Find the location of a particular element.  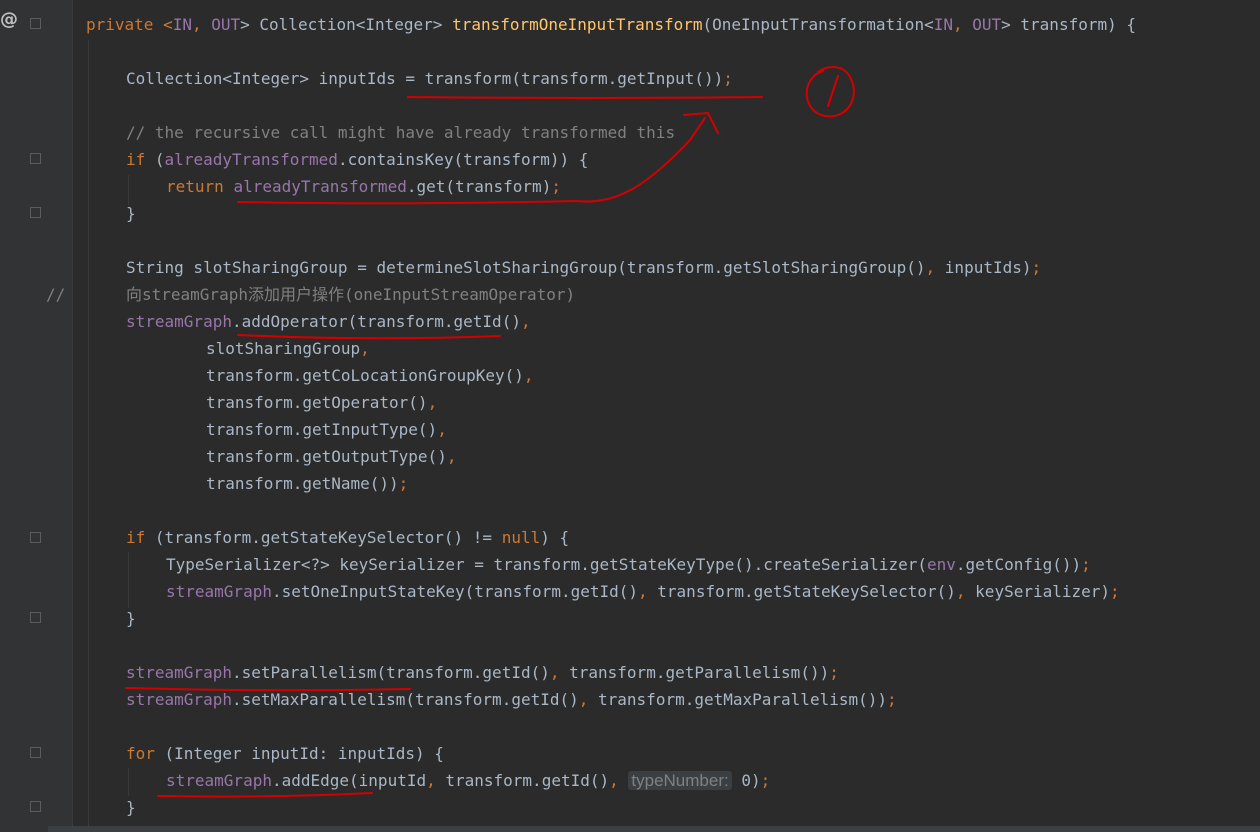

code-token: transform.getMaxParallelism()) is located at coordinates (742, 699).